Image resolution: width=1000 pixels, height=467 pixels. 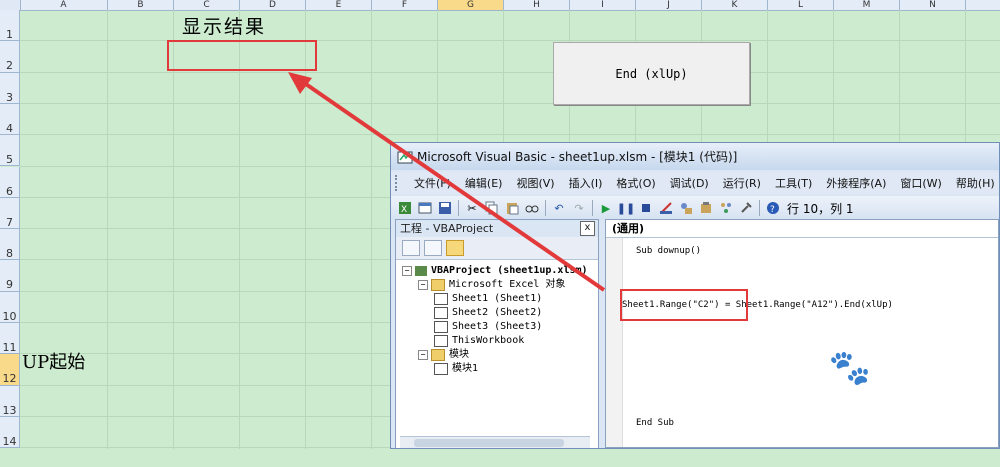 What do you see at coordinates (853, 368) in the screenshot?
I see `baidu-logo-text: Bai🐾经验` at bounding box center [853, 368].